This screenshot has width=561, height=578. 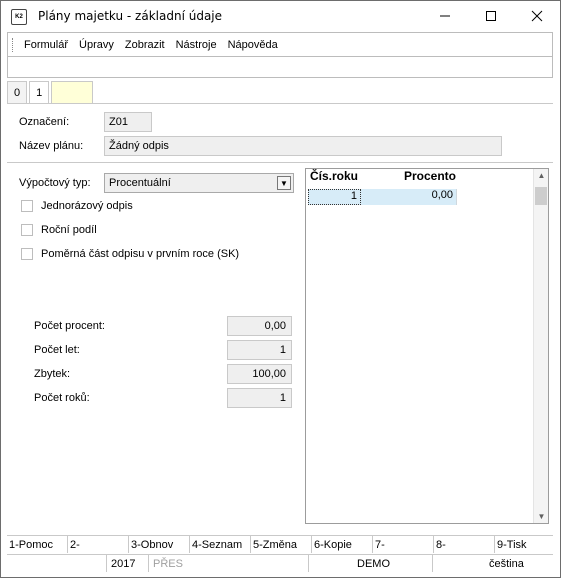 What do you see at coordinates (96, 45) in the screenshot?
I see `menu-upravy: Úpravy` at bounding box center [96, 45].